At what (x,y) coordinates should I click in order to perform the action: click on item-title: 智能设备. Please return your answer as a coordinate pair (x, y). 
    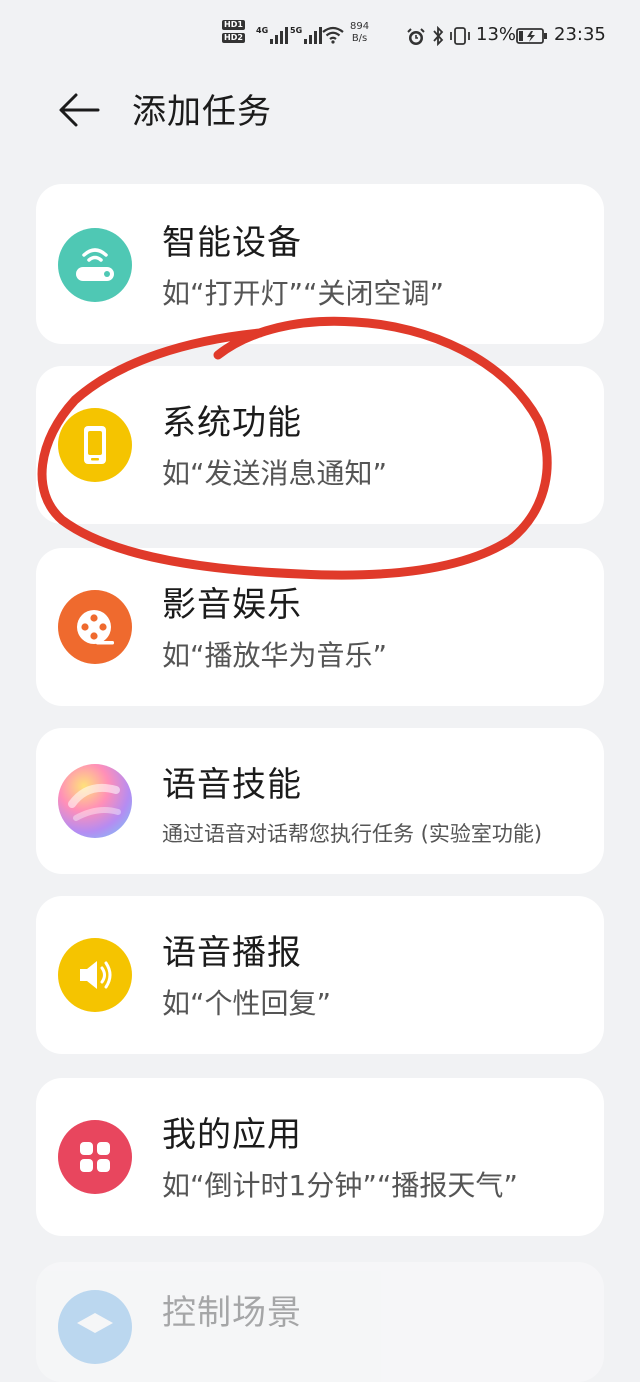
    Looking at the image, I should click on (232, 243).